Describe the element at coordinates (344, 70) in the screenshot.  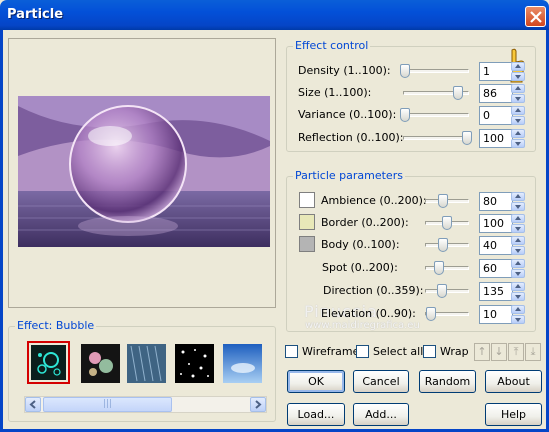
I see `effect-control-label: Density (1..100):` at that location.